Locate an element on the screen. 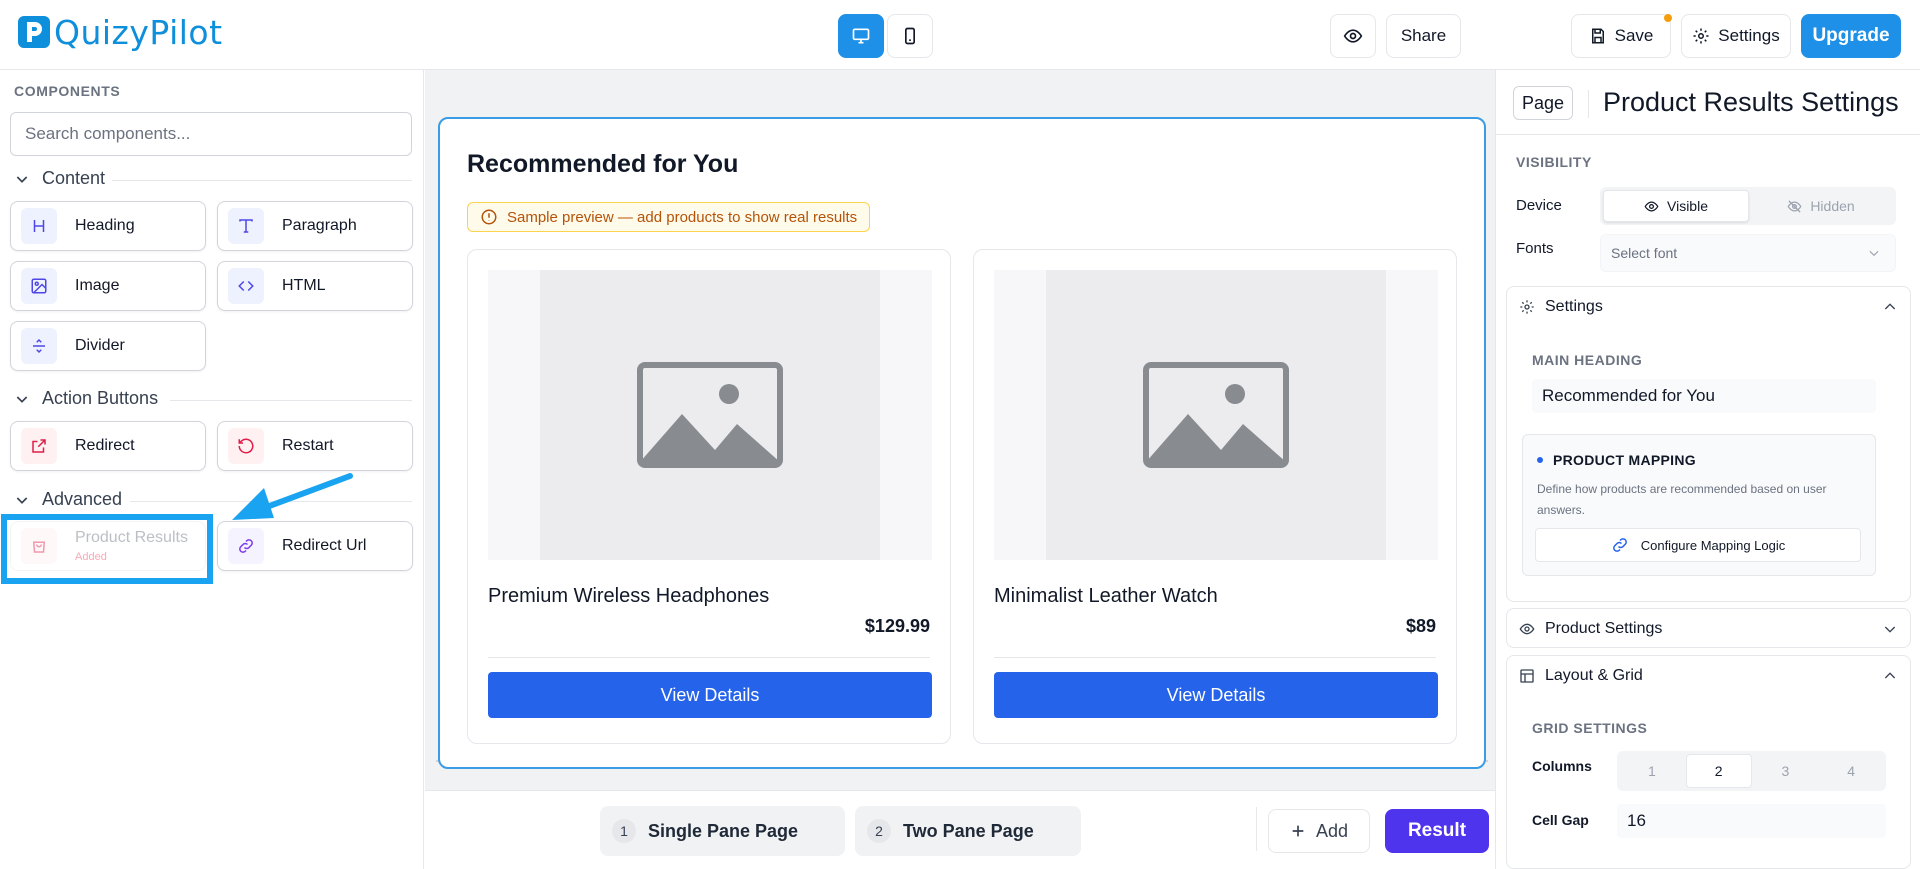 The image size is (1920, 869). highlight-box is located at coordinates (107, 549).